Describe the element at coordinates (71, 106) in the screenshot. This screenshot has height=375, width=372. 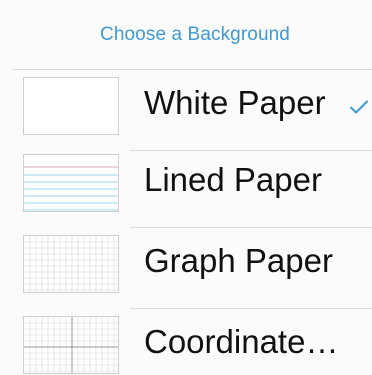
I see `white-paper-thumbnail` at that location.